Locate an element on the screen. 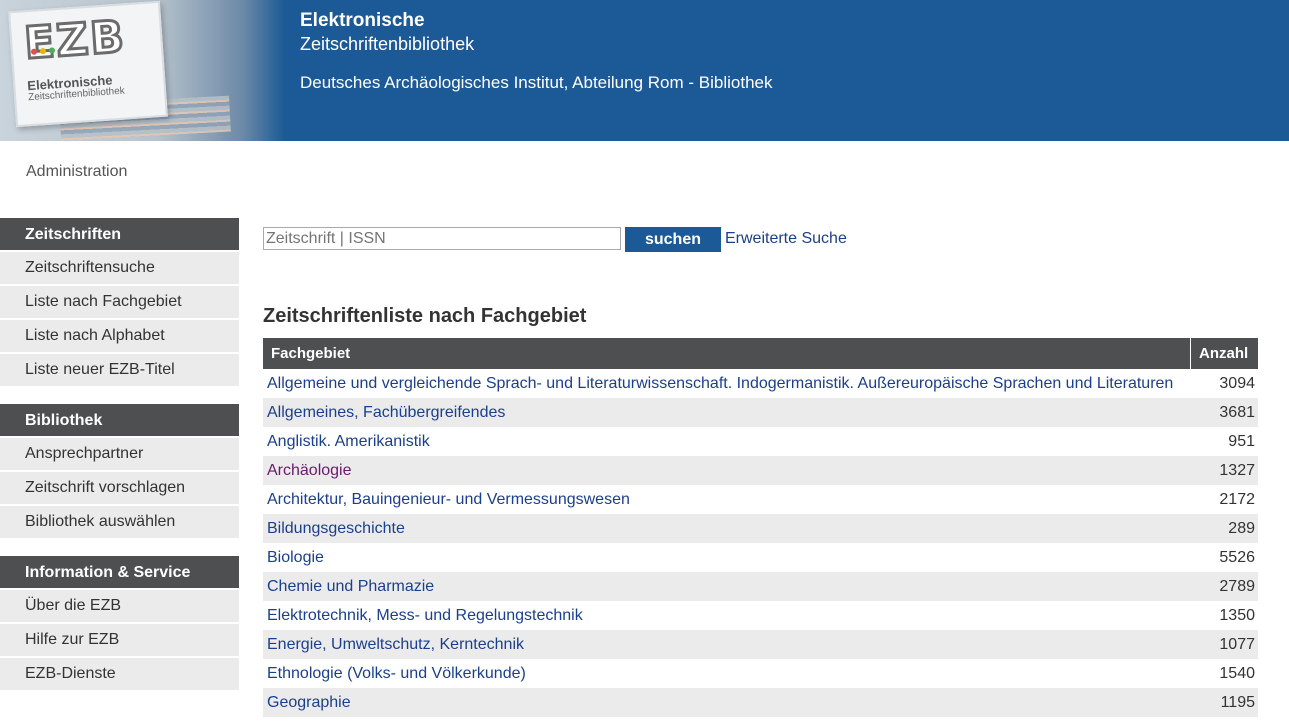  table-row: Bildungsgeschichte 289 is located at coordinates (760, 528).